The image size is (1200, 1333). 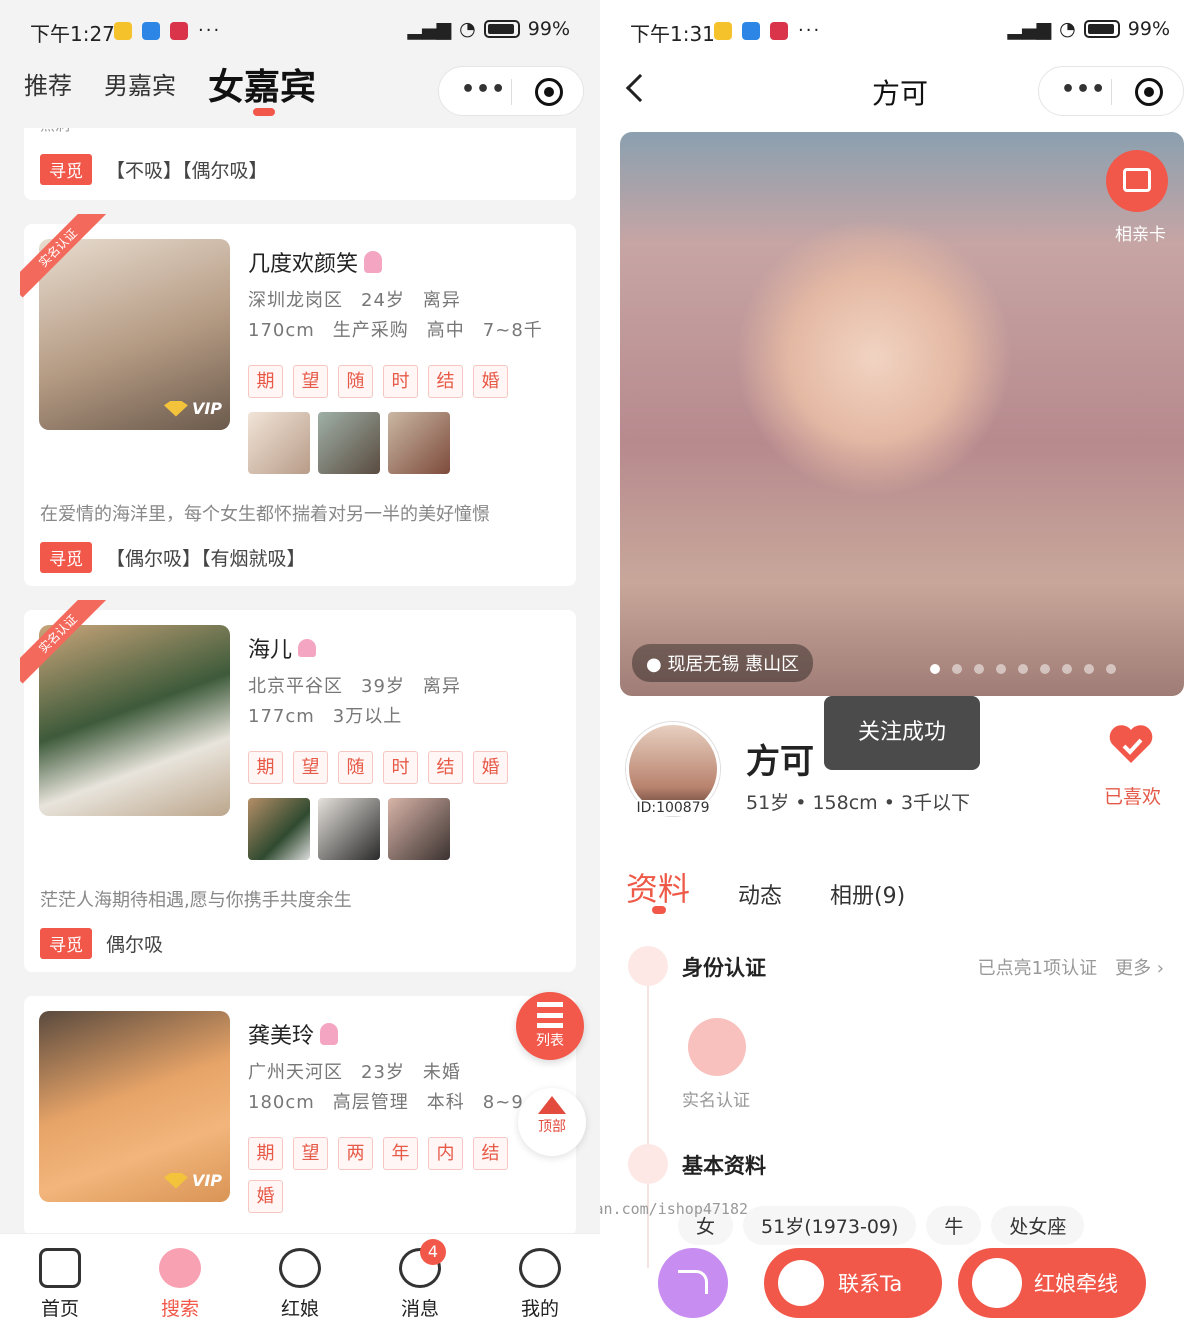 What do you see at coordinates (648, 1118) in the screenshot?
I see `section-timeline` at bounding box center [648, 1118].